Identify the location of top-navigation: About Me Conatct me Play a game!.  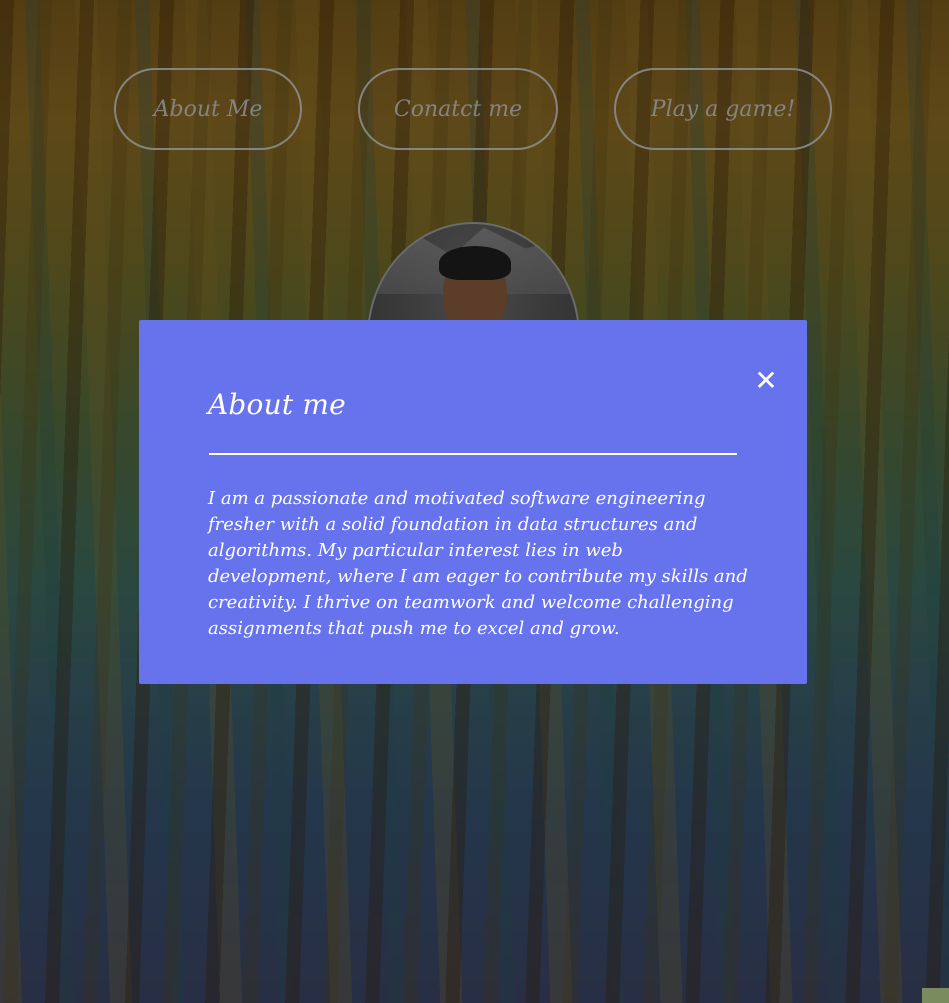
(474, 111).